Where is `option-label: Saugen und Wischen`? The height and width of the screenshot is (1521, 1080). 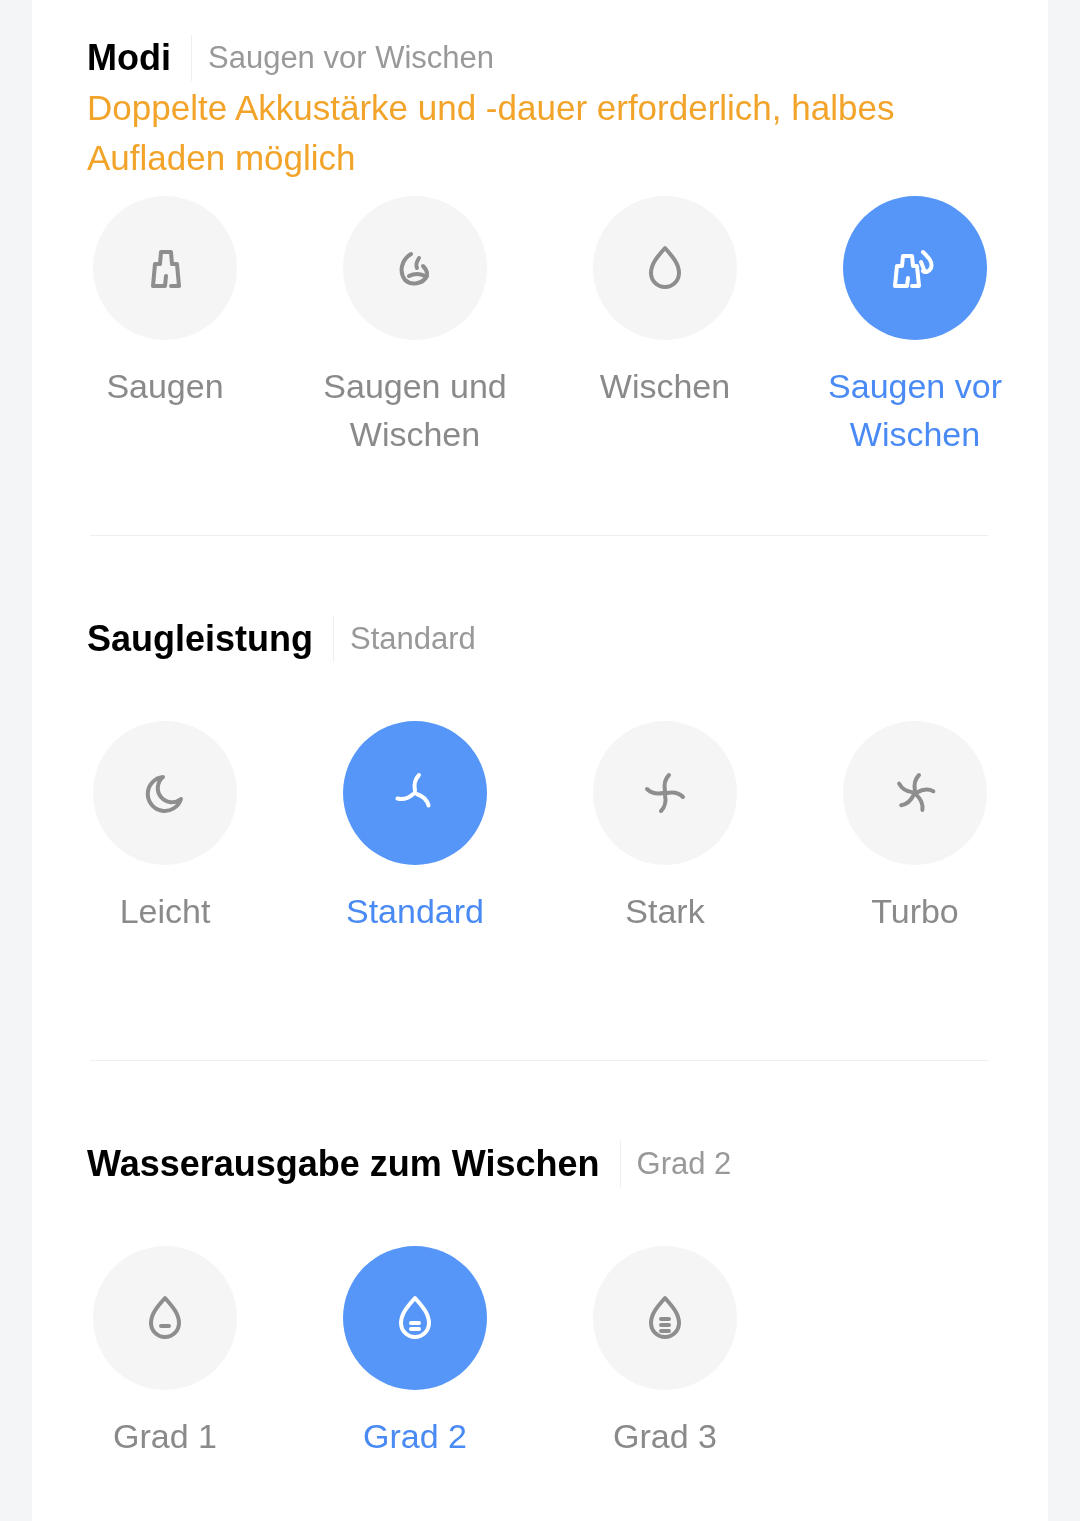 option-label: Saugen und Wischen is located at coordinates (415, 410).